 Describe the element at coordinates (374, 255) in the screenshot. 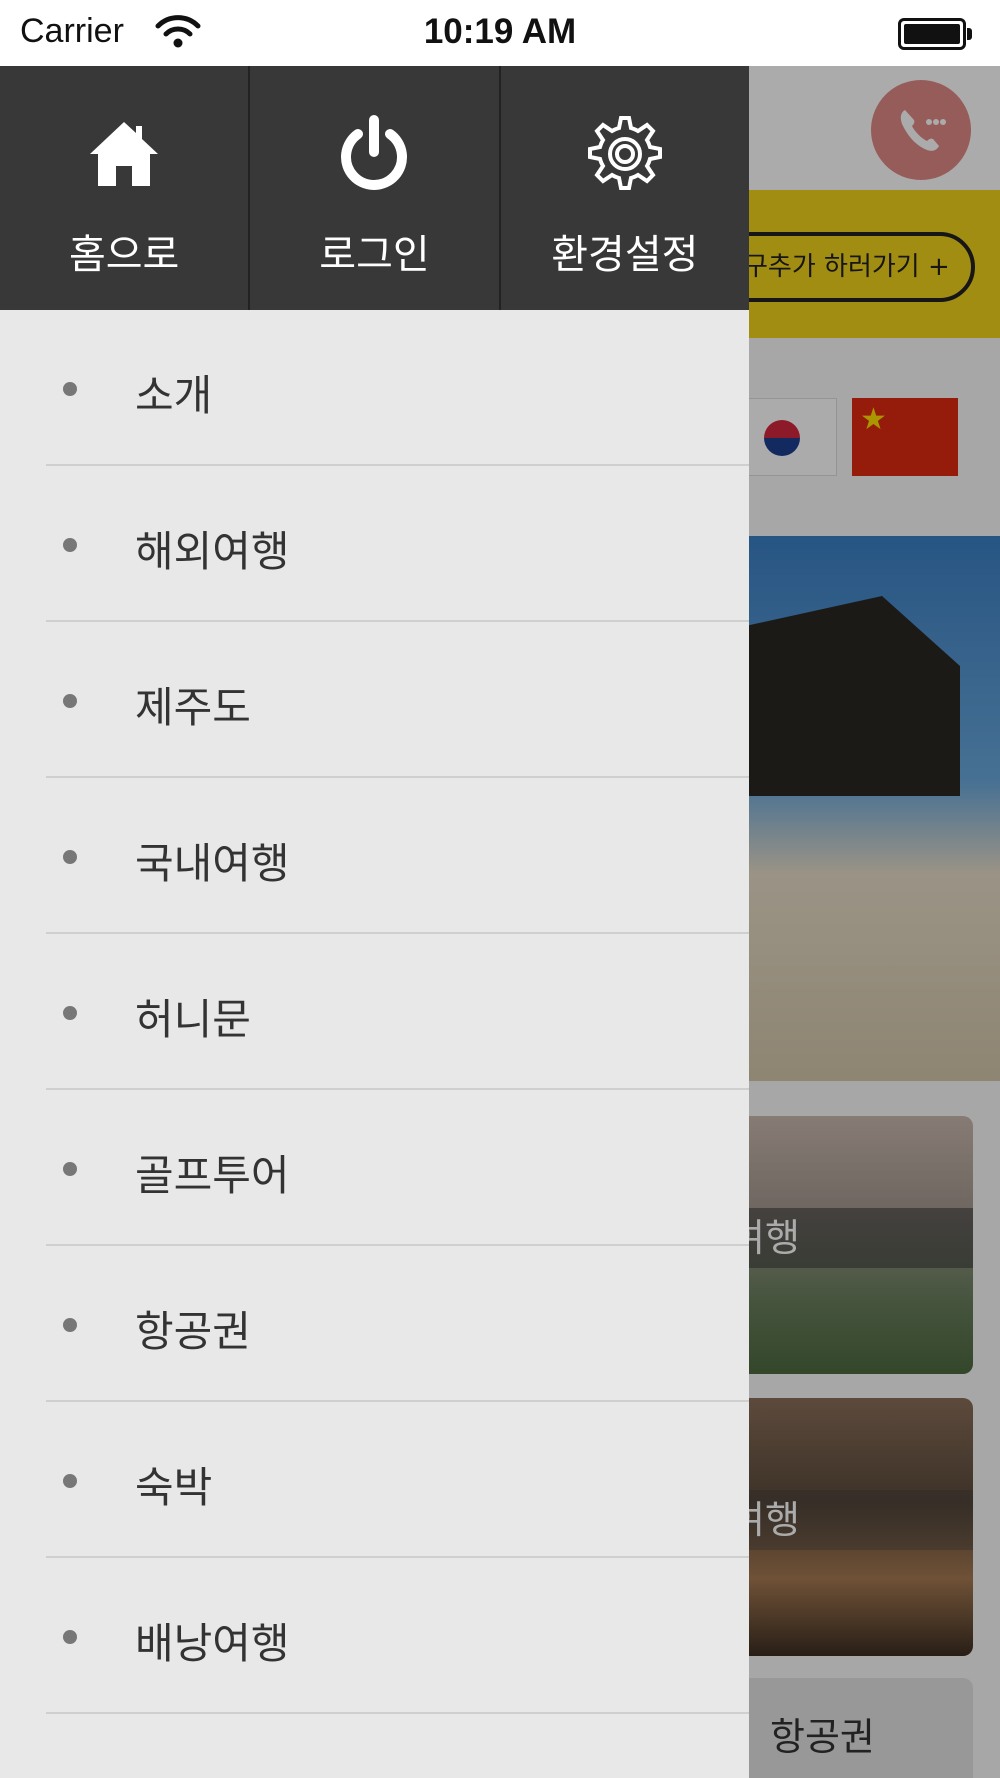

I see `login-button-label: 로그인` at that location.